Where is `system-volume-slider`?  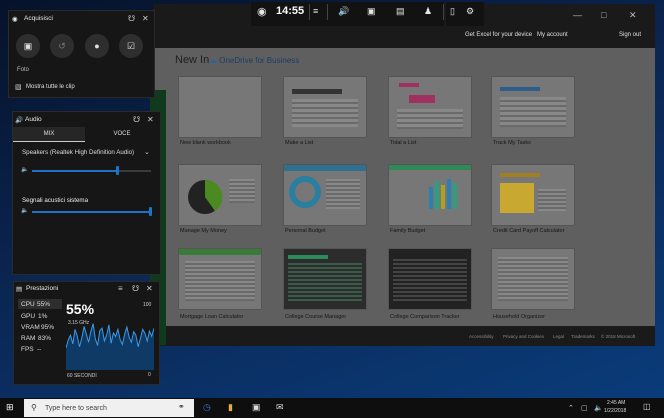 system-volume-slider is located at coordinates (91, 212).